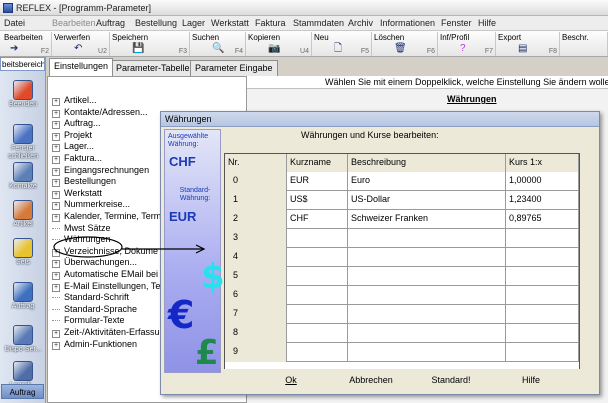 This screenshot has height=403, width=608. Describe the element at coordinates (14, 23) in the screenshot. I see `menu-datei: Datei` at that location.